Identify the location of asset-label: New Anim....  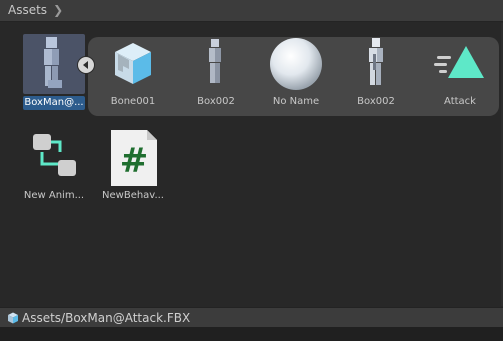
(54, 195).